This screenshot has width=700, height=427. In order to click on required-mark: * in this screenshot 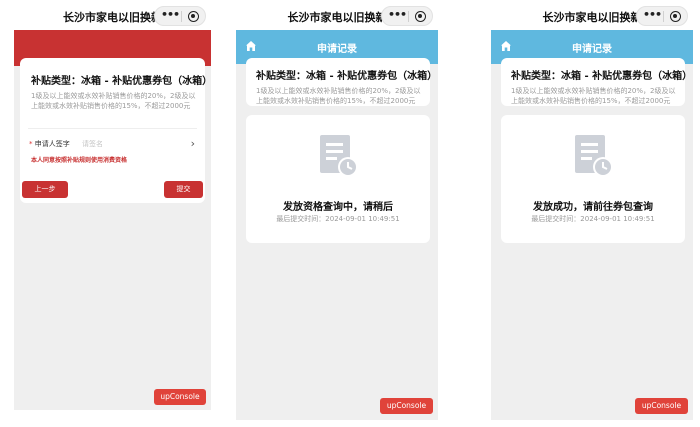, I will do `click(31, 144)`.